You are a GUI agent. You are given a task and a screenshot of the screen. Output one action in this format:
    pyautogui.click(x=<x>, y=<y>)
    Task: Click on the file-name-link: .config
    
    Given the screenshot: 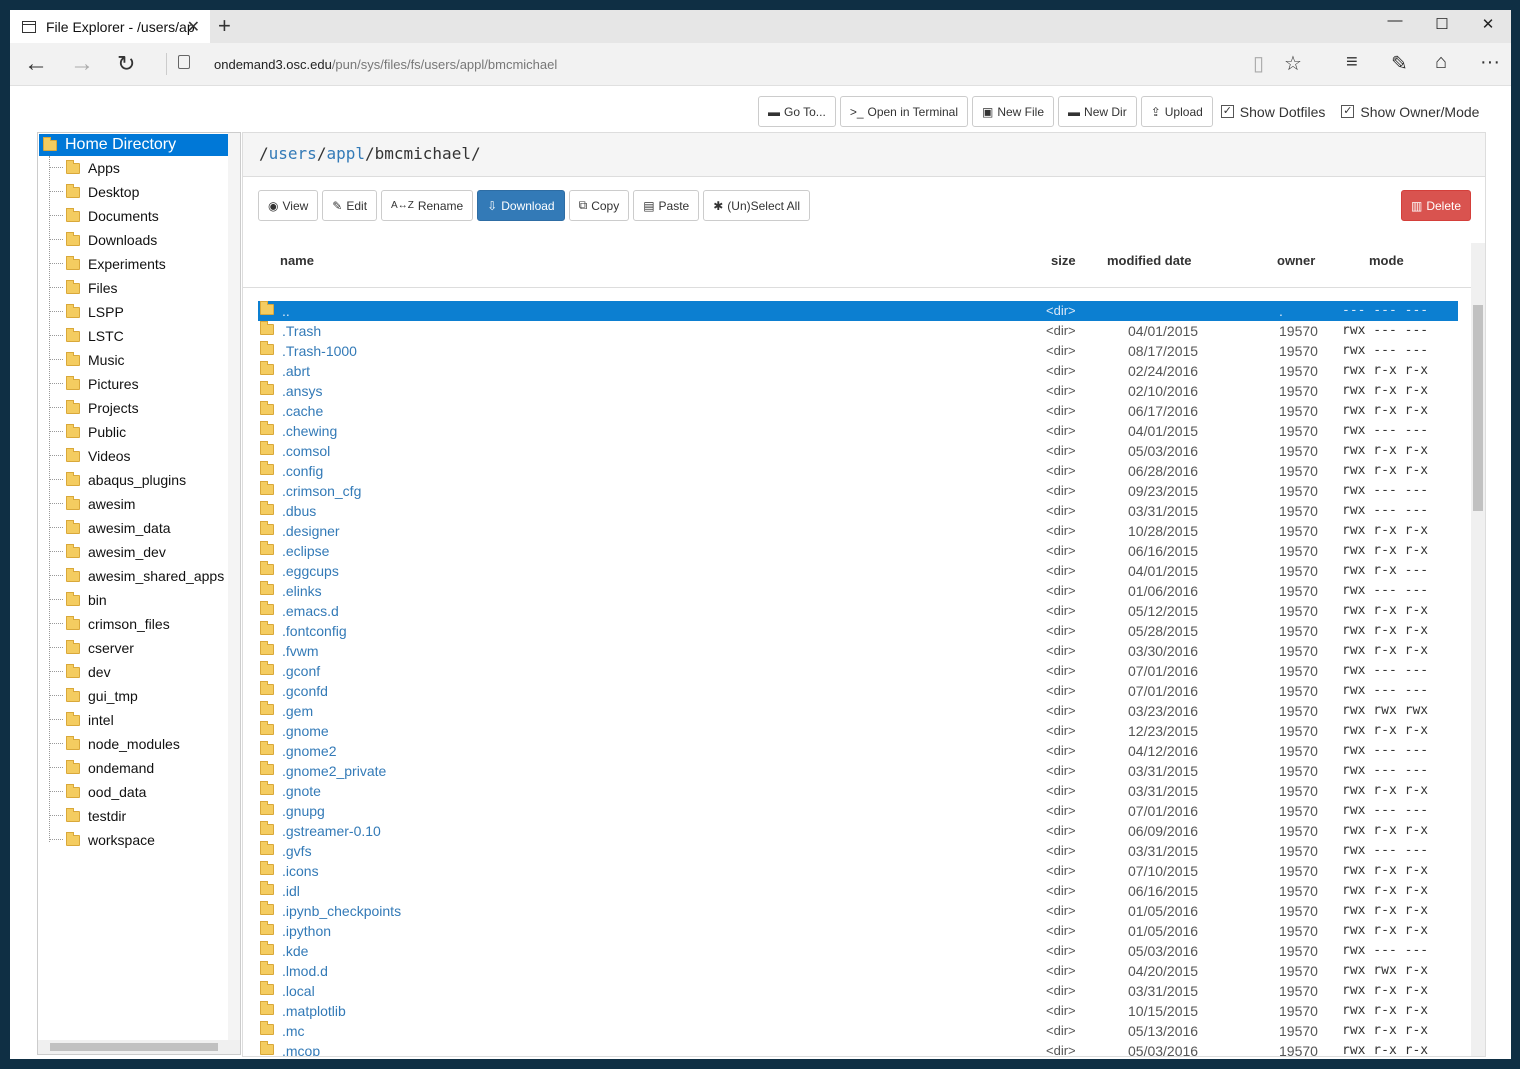 What is the action you would take?
    pyautogui.click(x=302, y=471)
    